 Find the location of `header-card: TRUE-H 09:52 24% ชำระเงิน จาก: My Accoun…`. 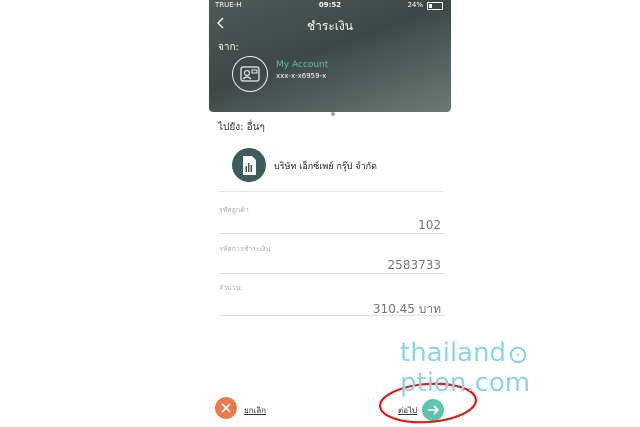

header-card: TRUE-H 09:52 24% ชำระเงิน จาก: My Accoun… is located at coordinates (330, 58).